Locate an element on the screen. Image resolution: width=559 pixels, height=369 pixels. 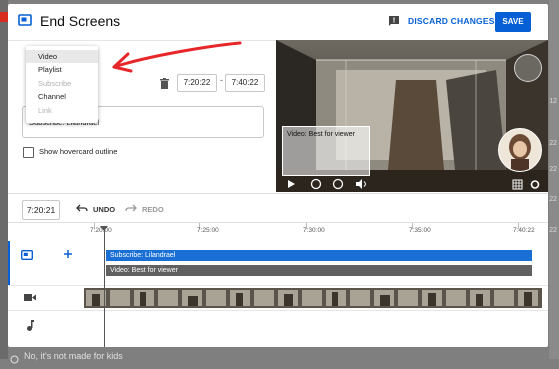
audio-track-icon is located at coordinates (30, 325).